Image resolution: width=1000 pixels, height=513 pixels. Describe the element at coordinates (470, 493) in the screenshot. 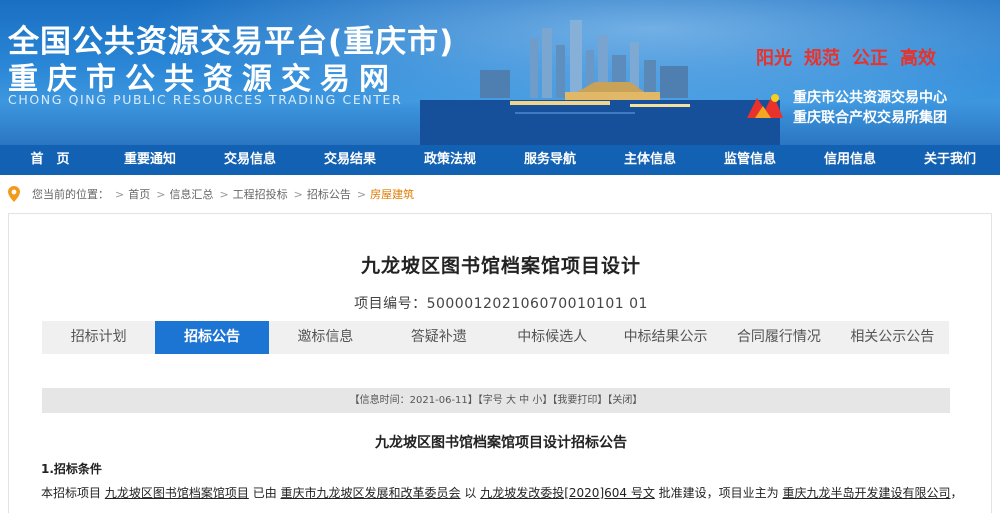

I see `para-text: 以` at that location.